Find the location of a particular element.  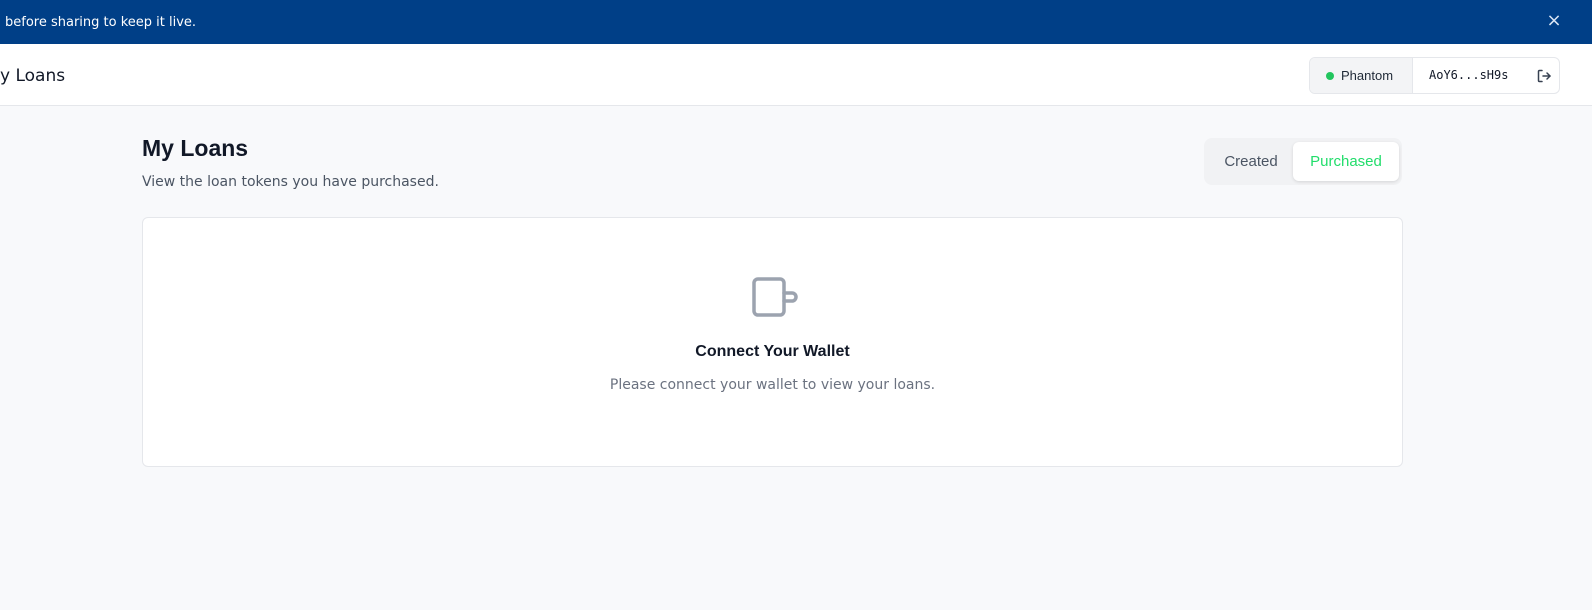

wallet-provider-label: Phantom is located at coordinates (1367, 75).